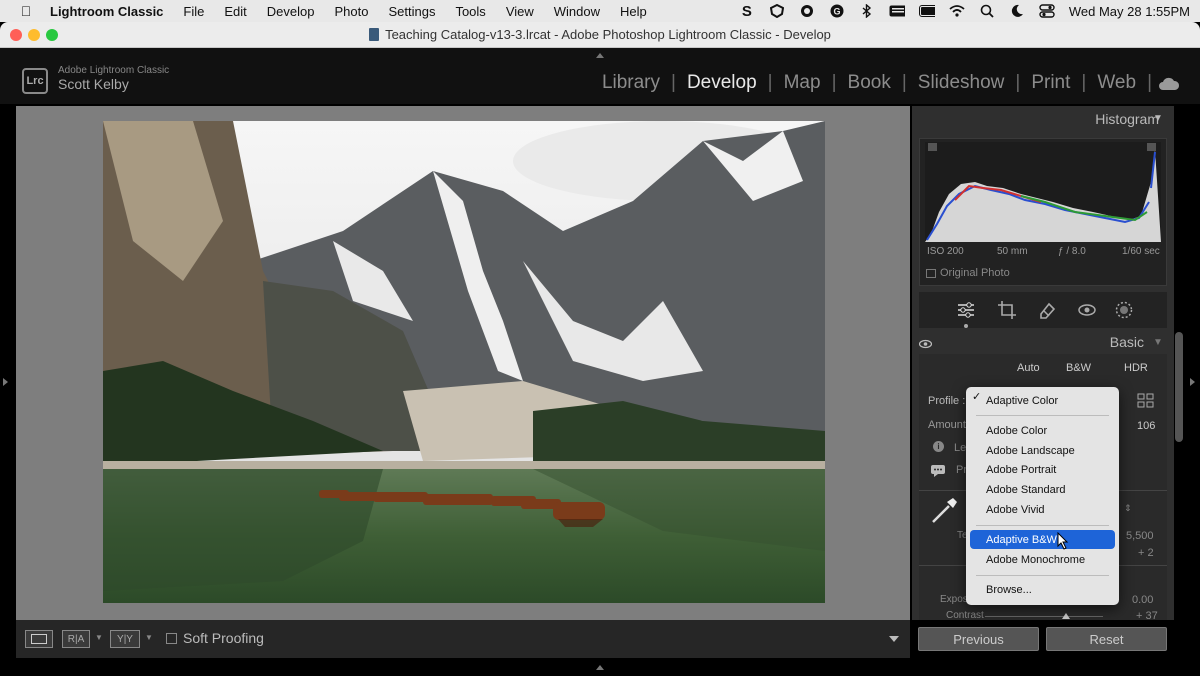 Image resolution: width=1200 pixels, height=676 pixels. Describe the element at coordinates (600, 55) in the screenshot. I see `top-panel-toggle-icon` at that location.